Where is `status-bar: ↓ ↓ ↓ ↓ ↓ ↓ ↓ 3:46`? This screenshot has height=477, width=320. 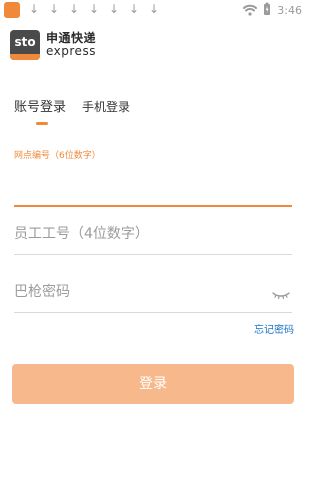
status-bar: ↓ ↓ ↓ ↓ ↓ ↓ ↓ 3:46 is located at coordinates (154, 10).